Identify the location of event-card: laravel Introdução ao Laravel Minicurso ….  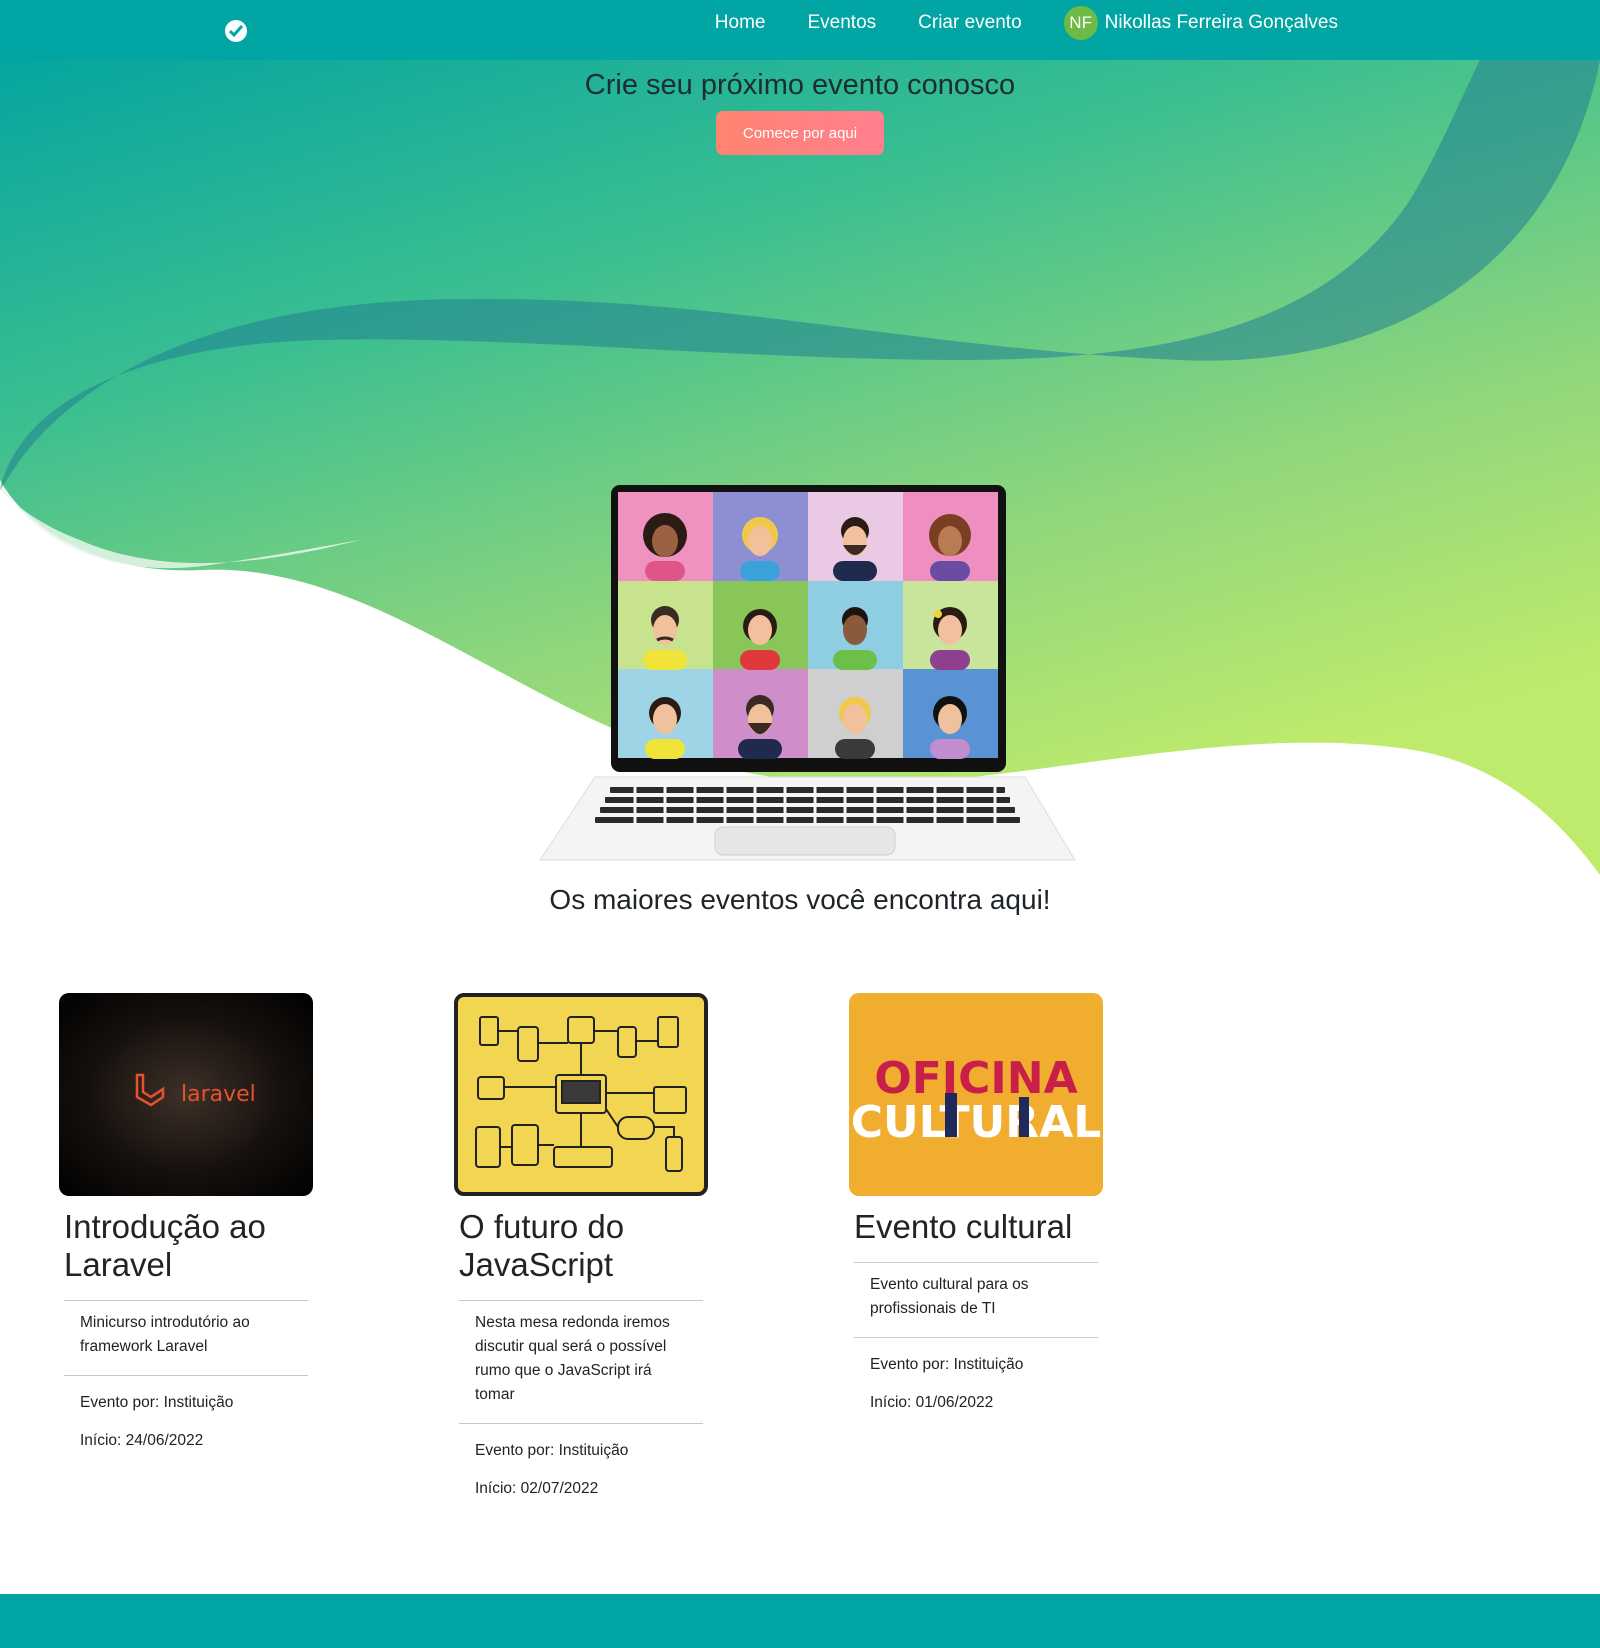
(186, 1221).